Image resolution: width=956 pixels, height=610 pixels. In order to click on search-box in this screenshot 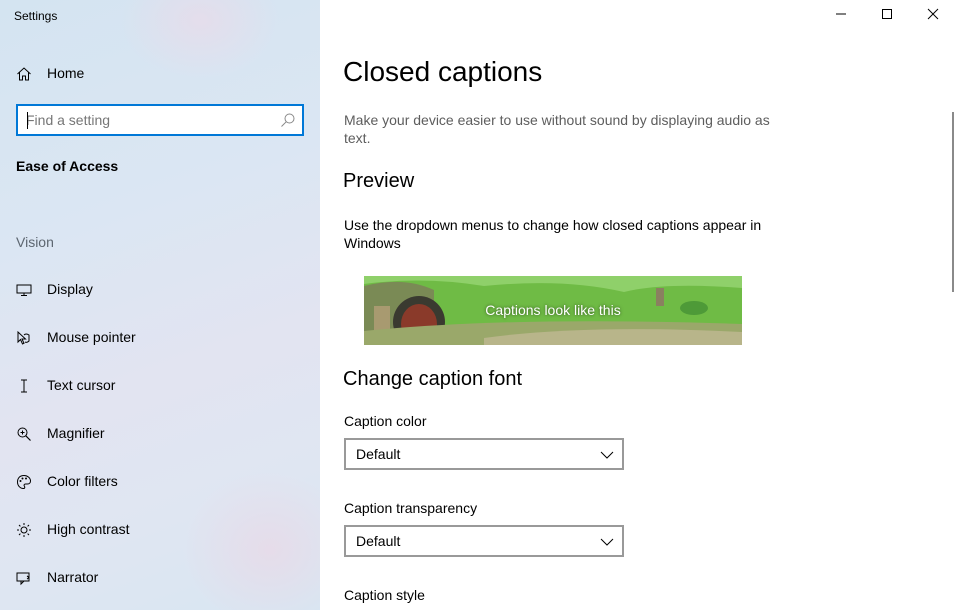, I will do `click(160, 120)`.